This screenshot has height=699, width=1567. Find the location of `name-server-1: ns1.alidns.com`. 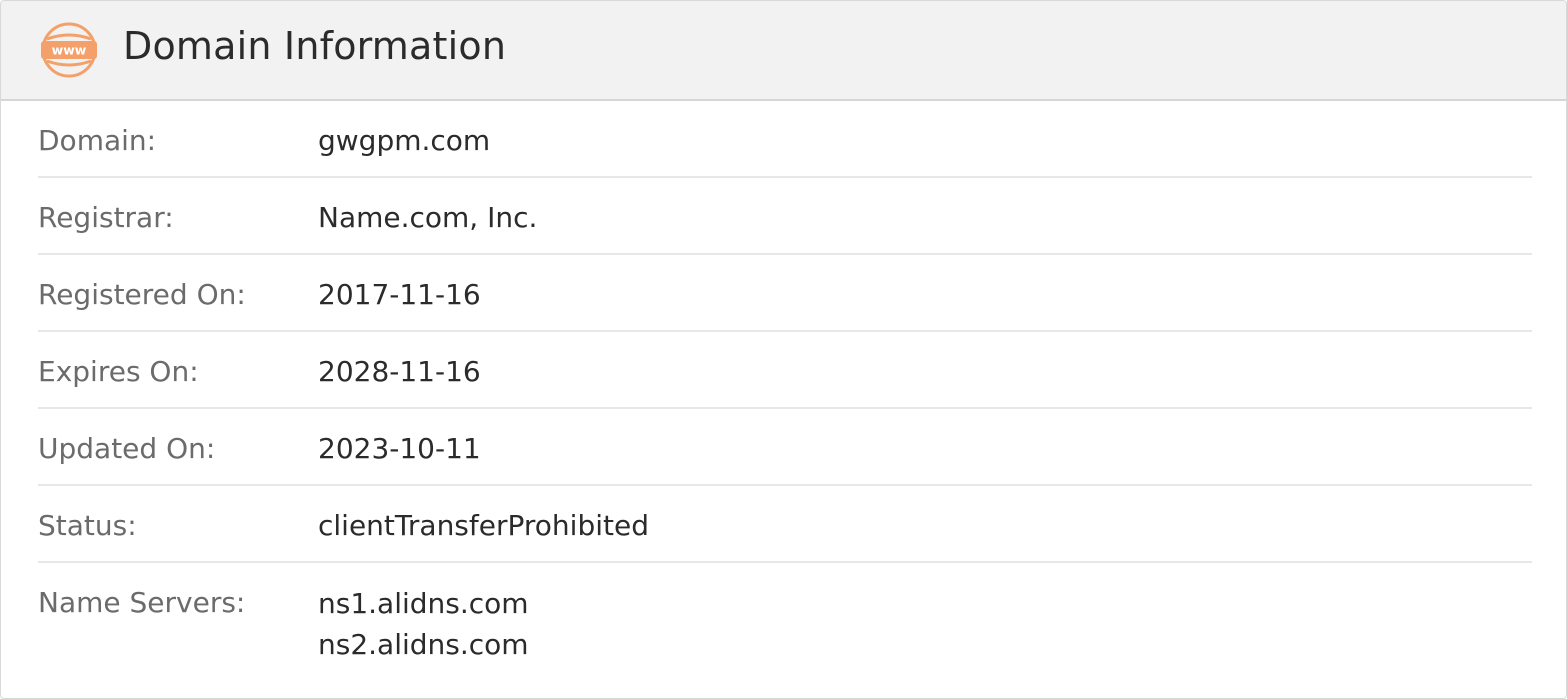

name-server-1: ns1.alidns.com is located at coordinates (423, 603).